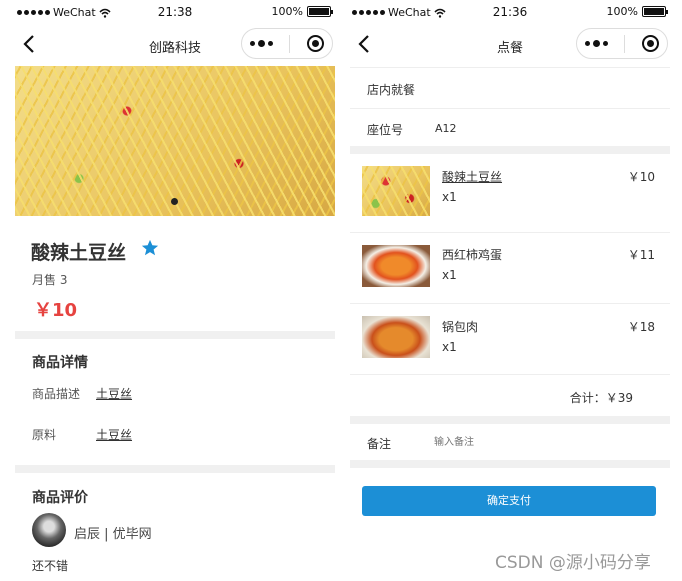 The height and width of the screenshot is (581, 682). I want to click on details-section-title: 商品详情, so click(60, 363).